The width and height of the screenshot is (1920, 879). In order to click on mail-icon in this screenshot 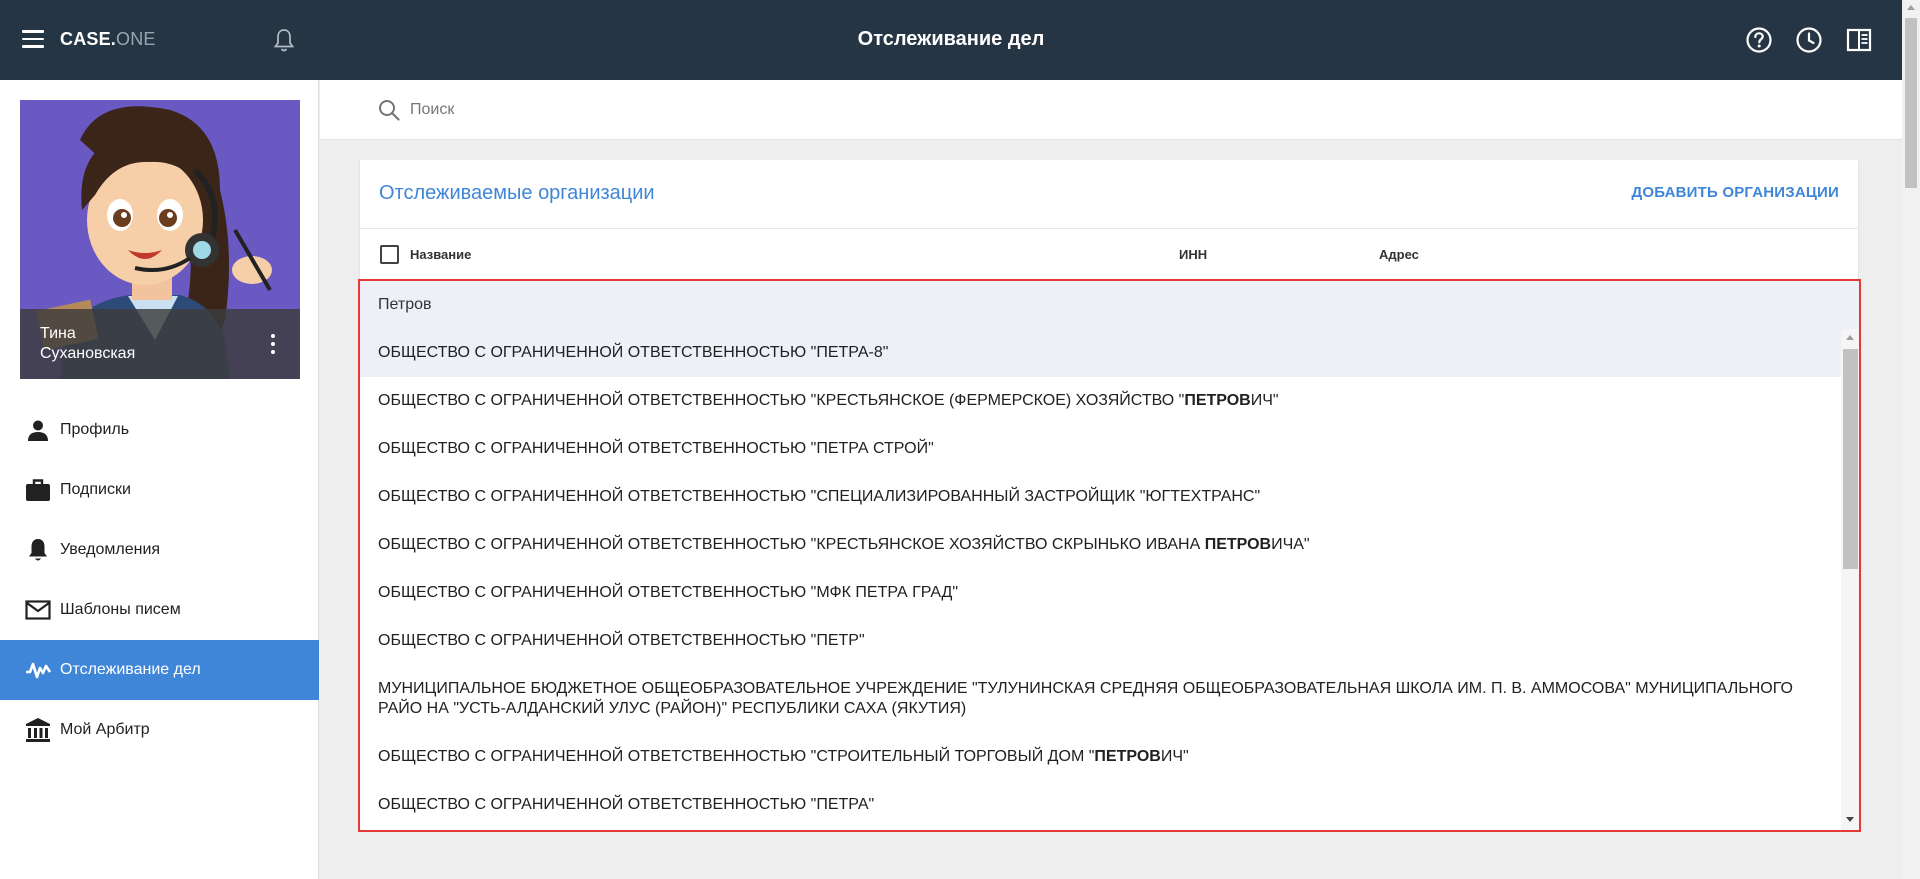, I will do `click(38, 610)`.